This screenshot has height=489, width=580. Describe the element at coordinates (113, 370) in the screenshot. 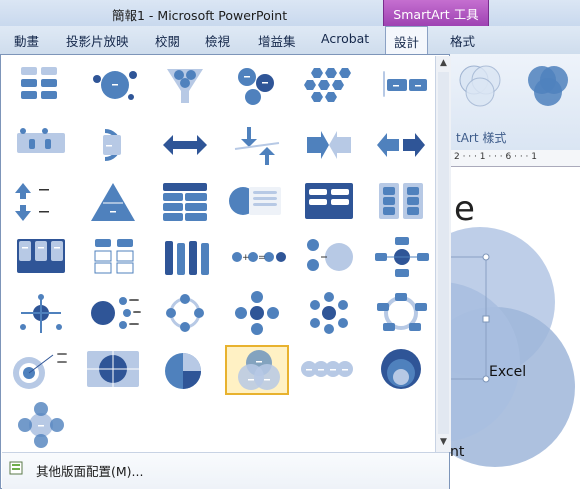

I see `layout-thumbnail-quadrant-matrix` at that location.